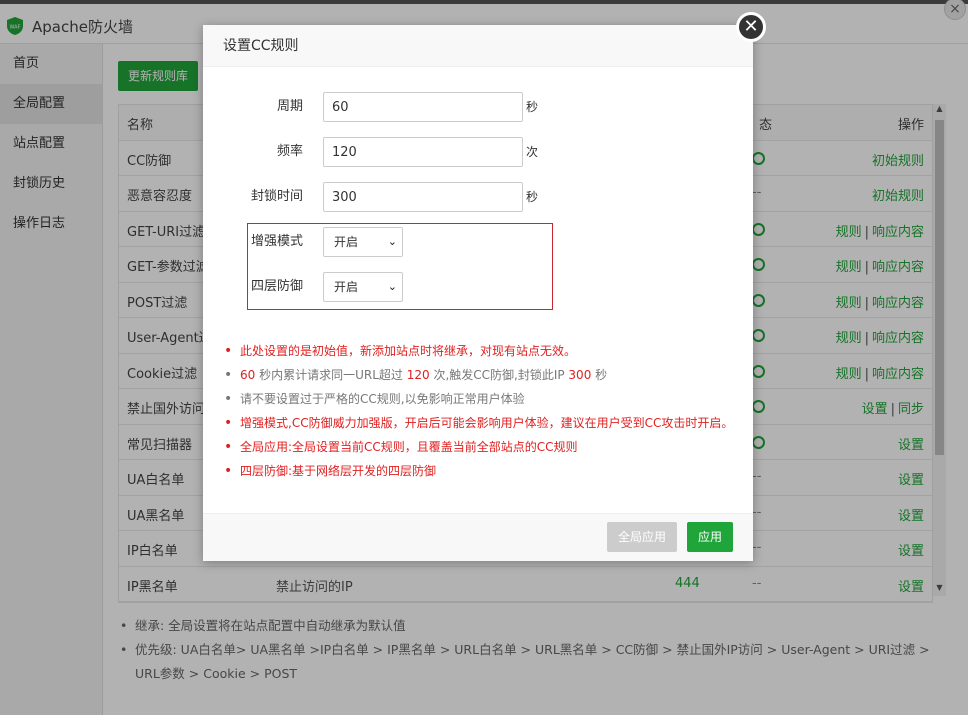 This screenshot has height=715, width=968. What do you see at coordinates (483, 399) in the screenshot?
I see `tip-not-strict: 请不要设置过于严格的CC规则,以免影响正常用户体验` at bounding box center [483, 399].